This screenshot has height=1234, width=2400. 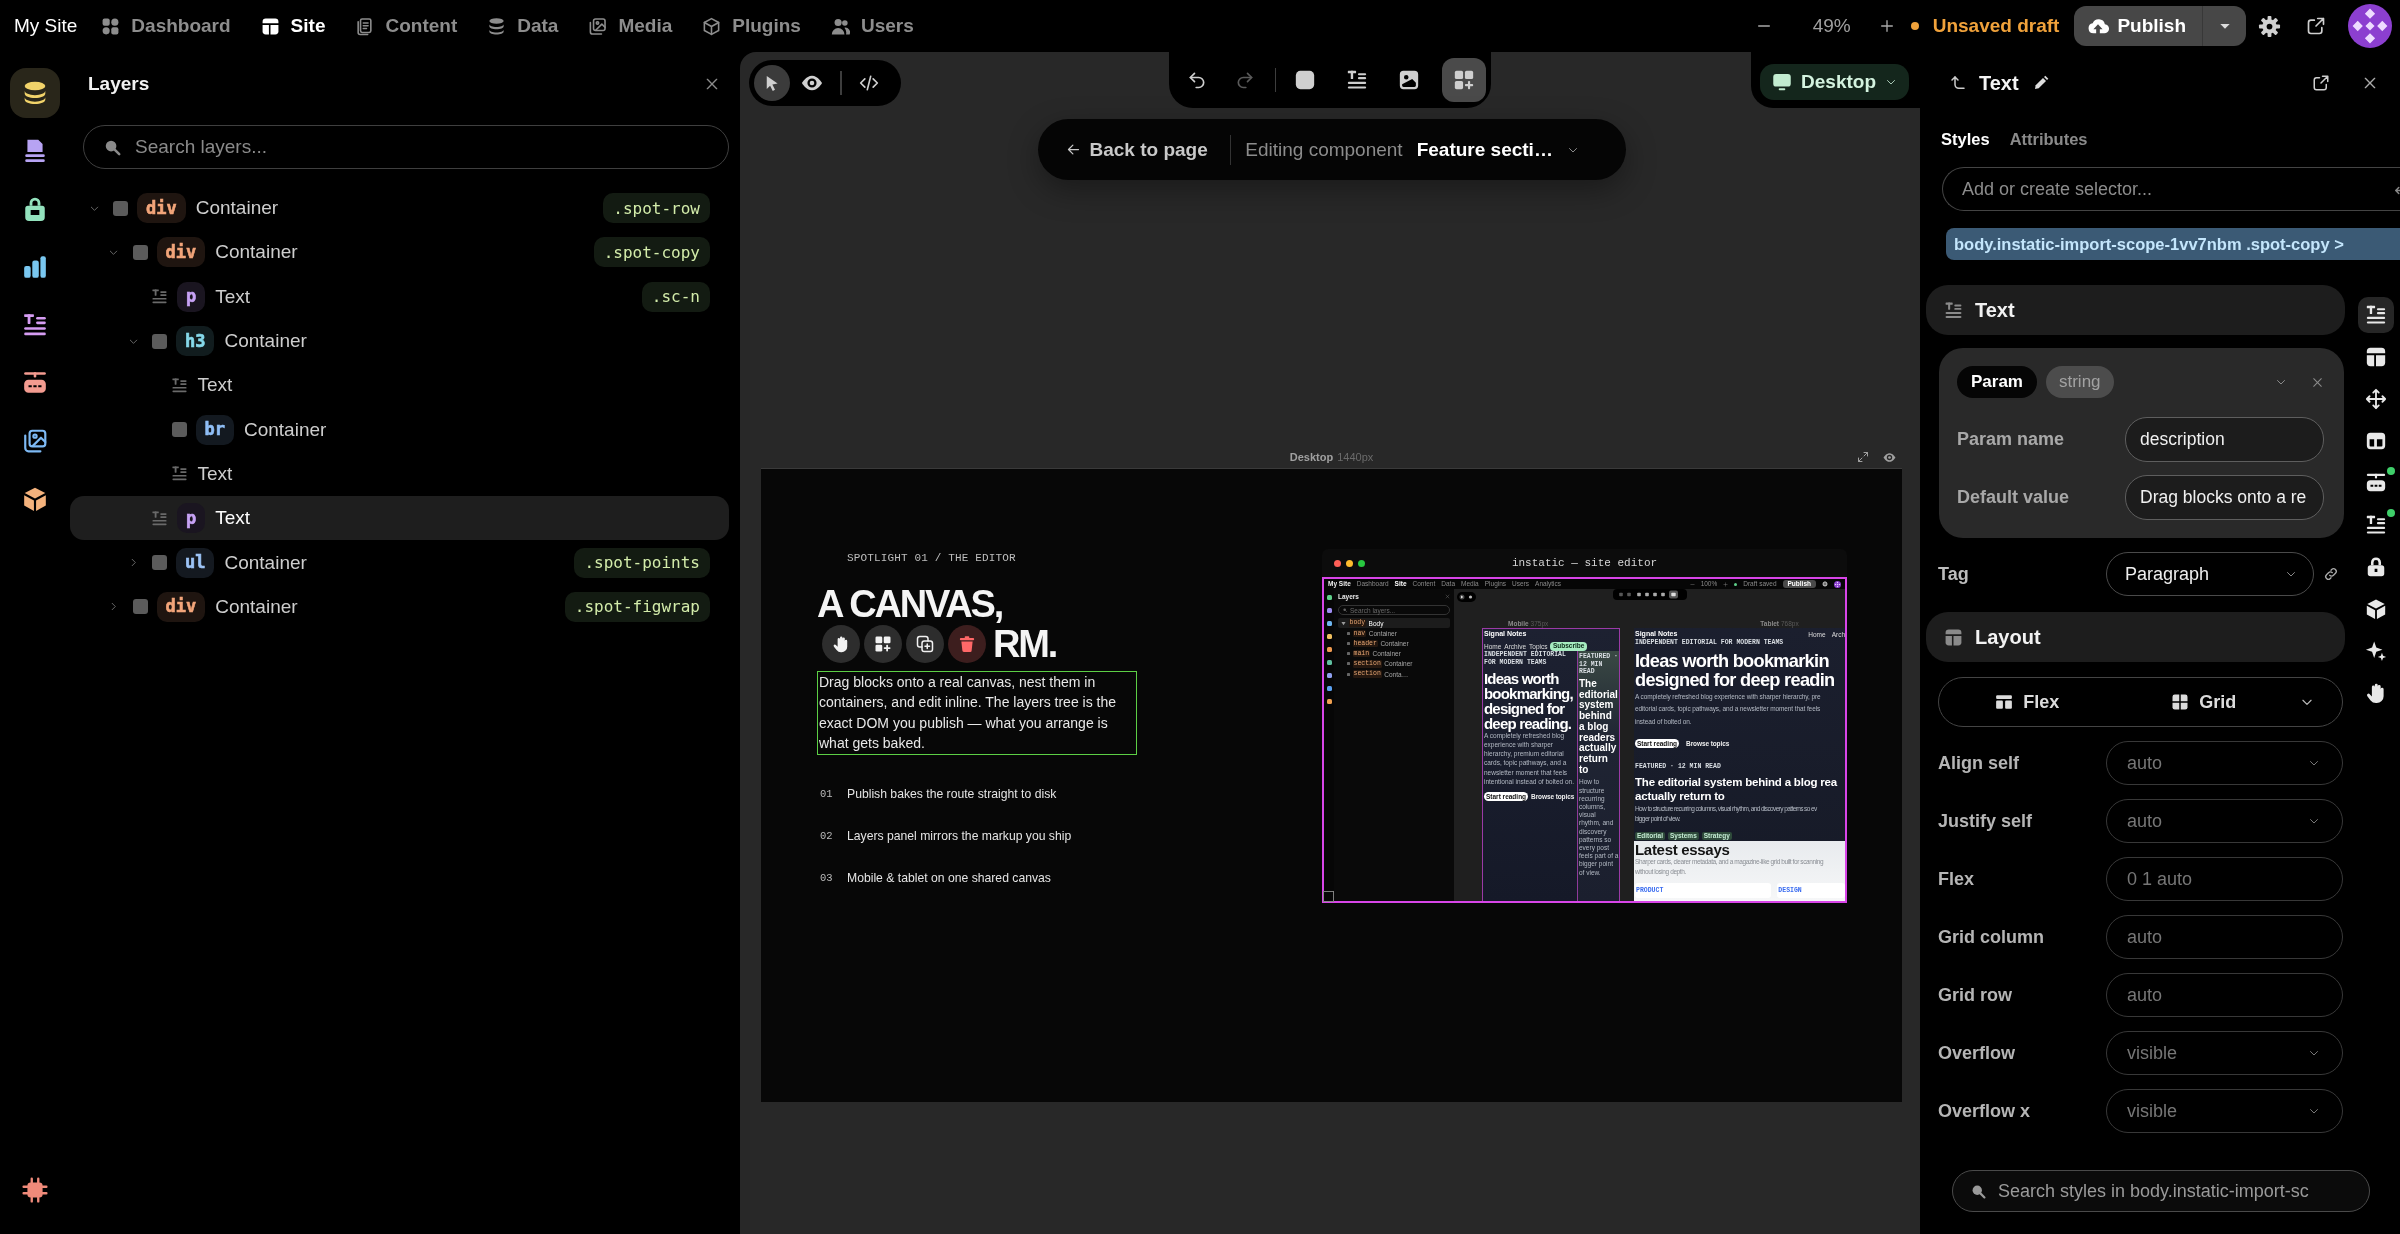 I want to click on device-dropdown: Desktop, so click(x=1834, y=82).